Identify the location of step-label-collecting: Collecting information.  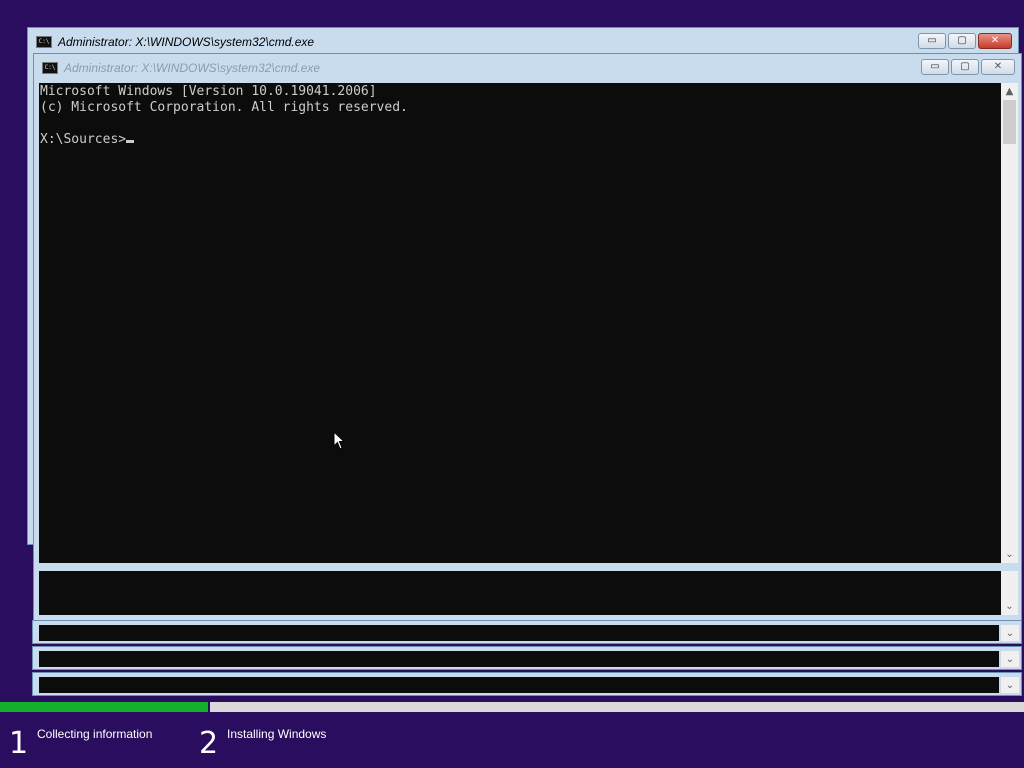
(95, 734).